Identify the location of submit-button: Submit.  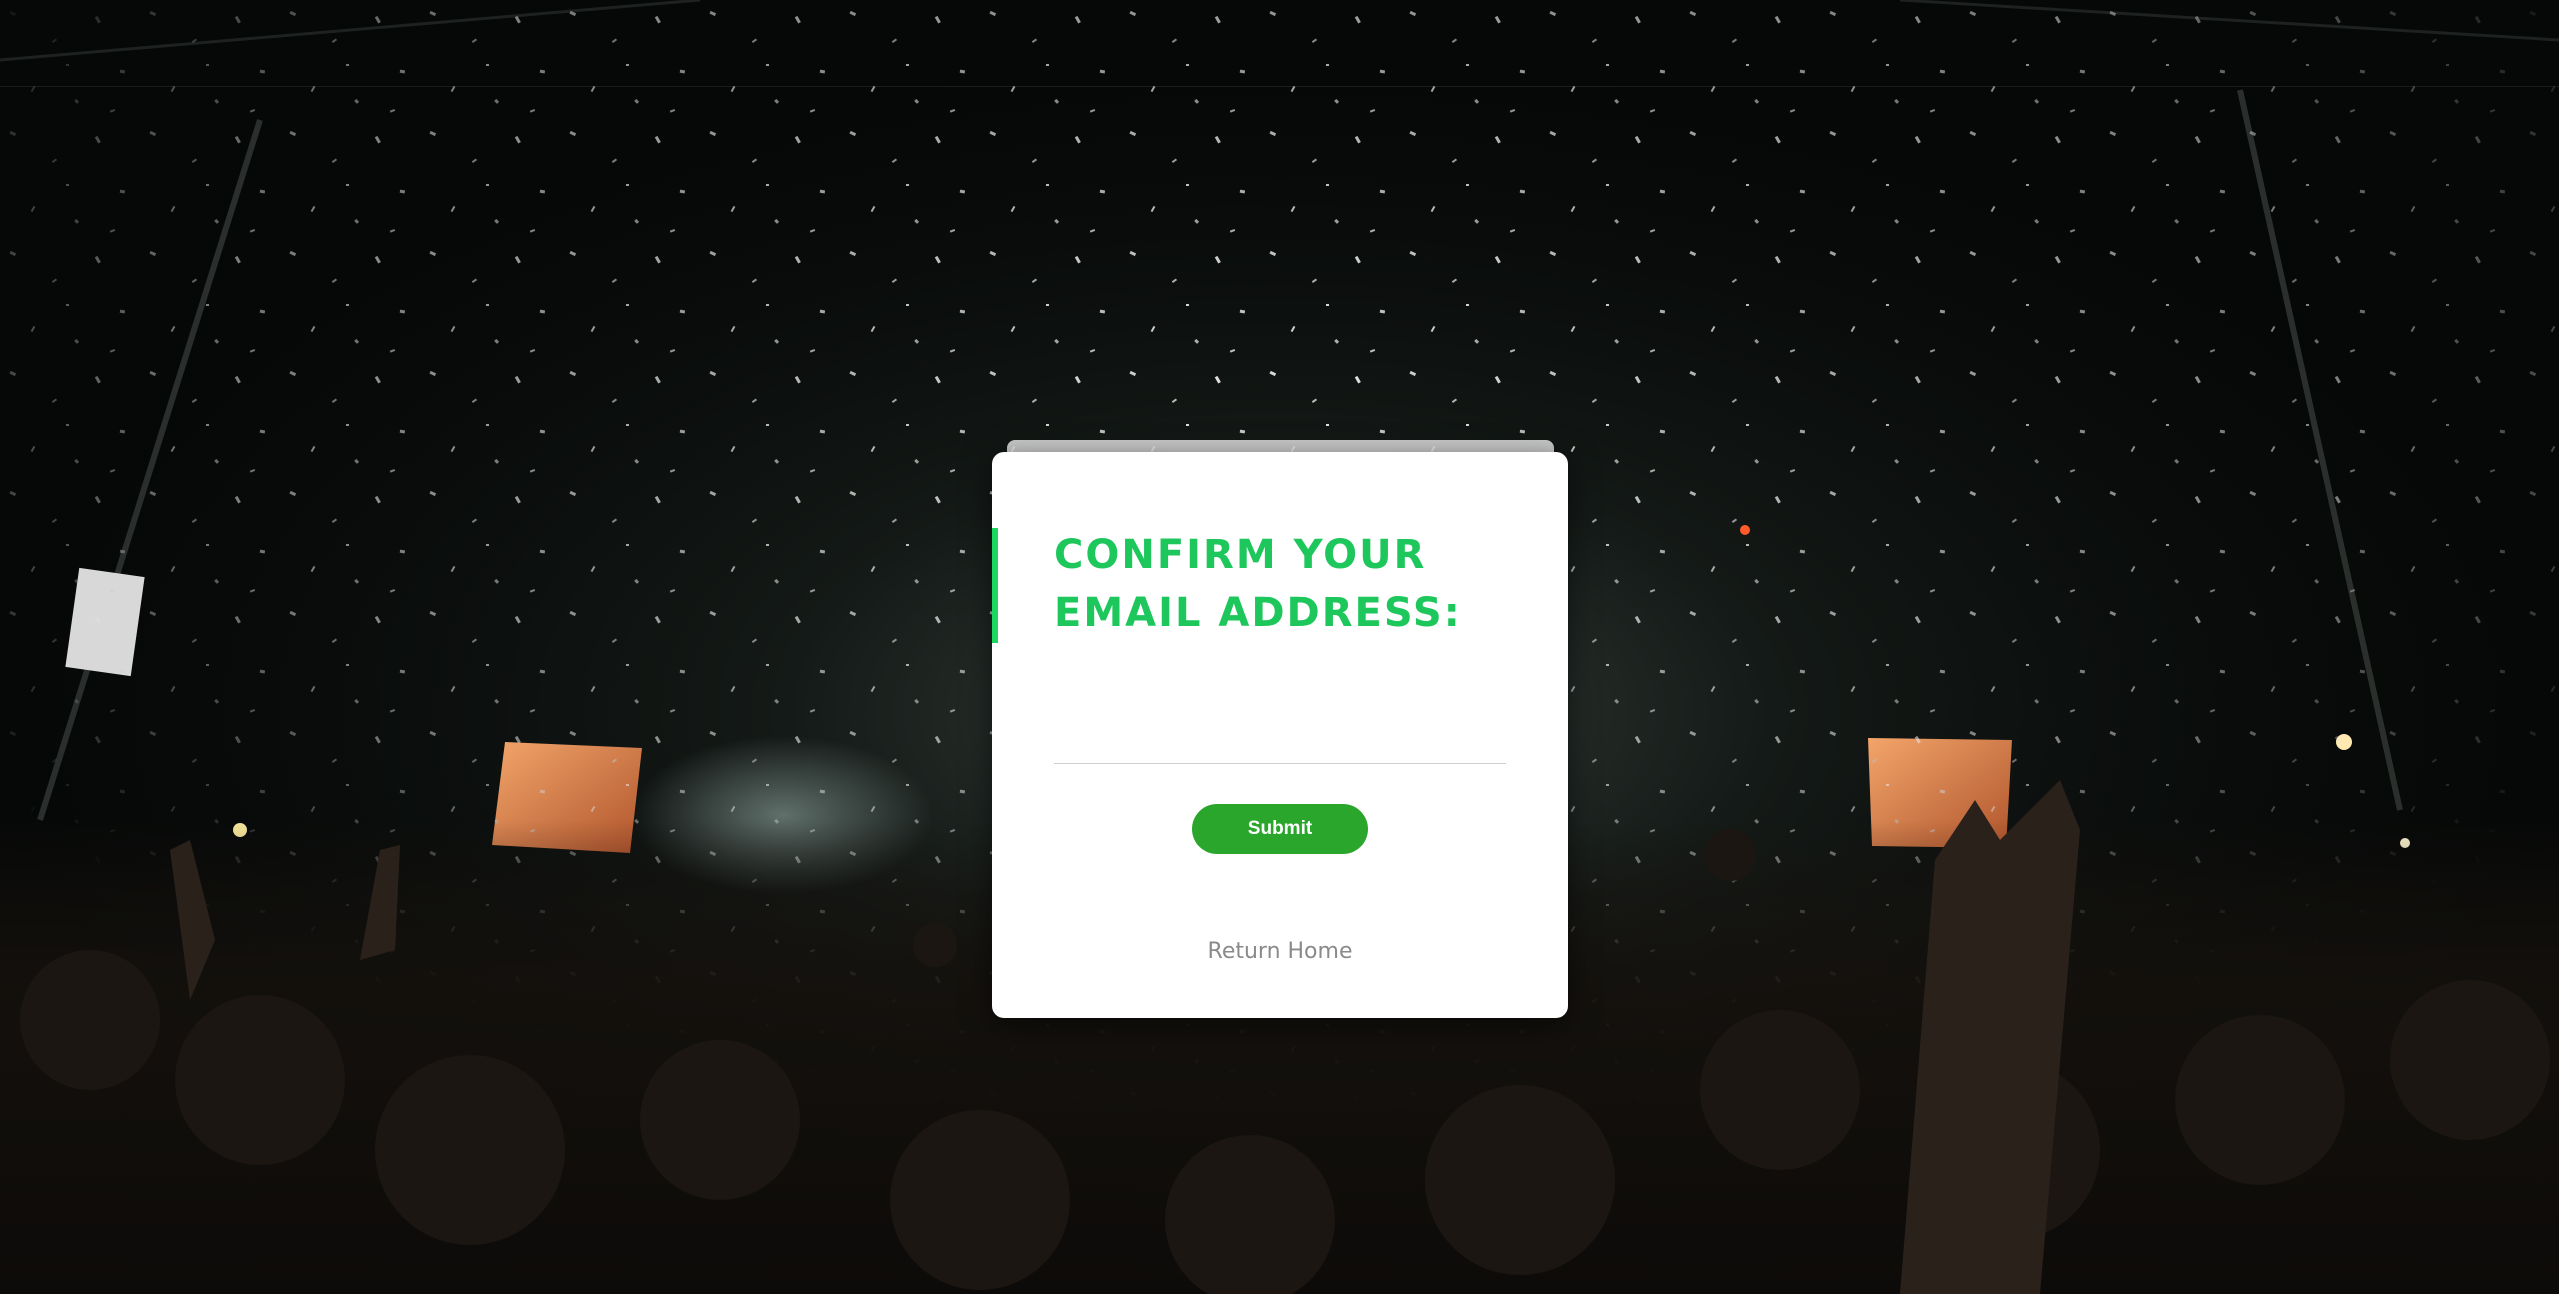
(1280, 829).